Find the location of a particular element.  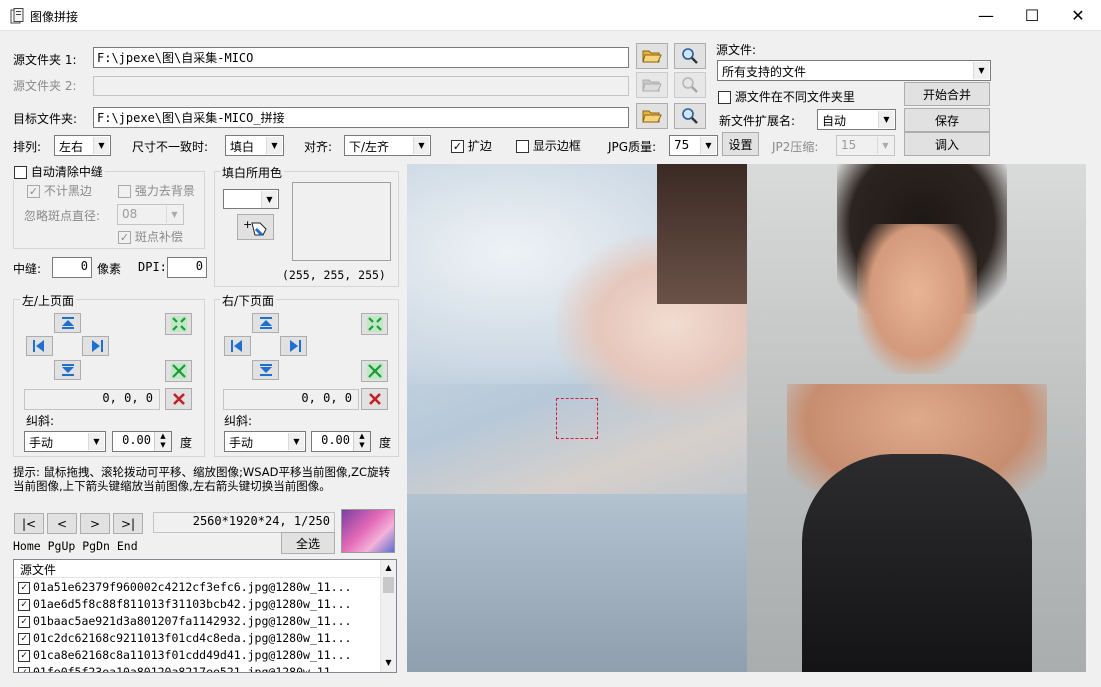

photo-sheet-area is located at coordinates (577, 583).